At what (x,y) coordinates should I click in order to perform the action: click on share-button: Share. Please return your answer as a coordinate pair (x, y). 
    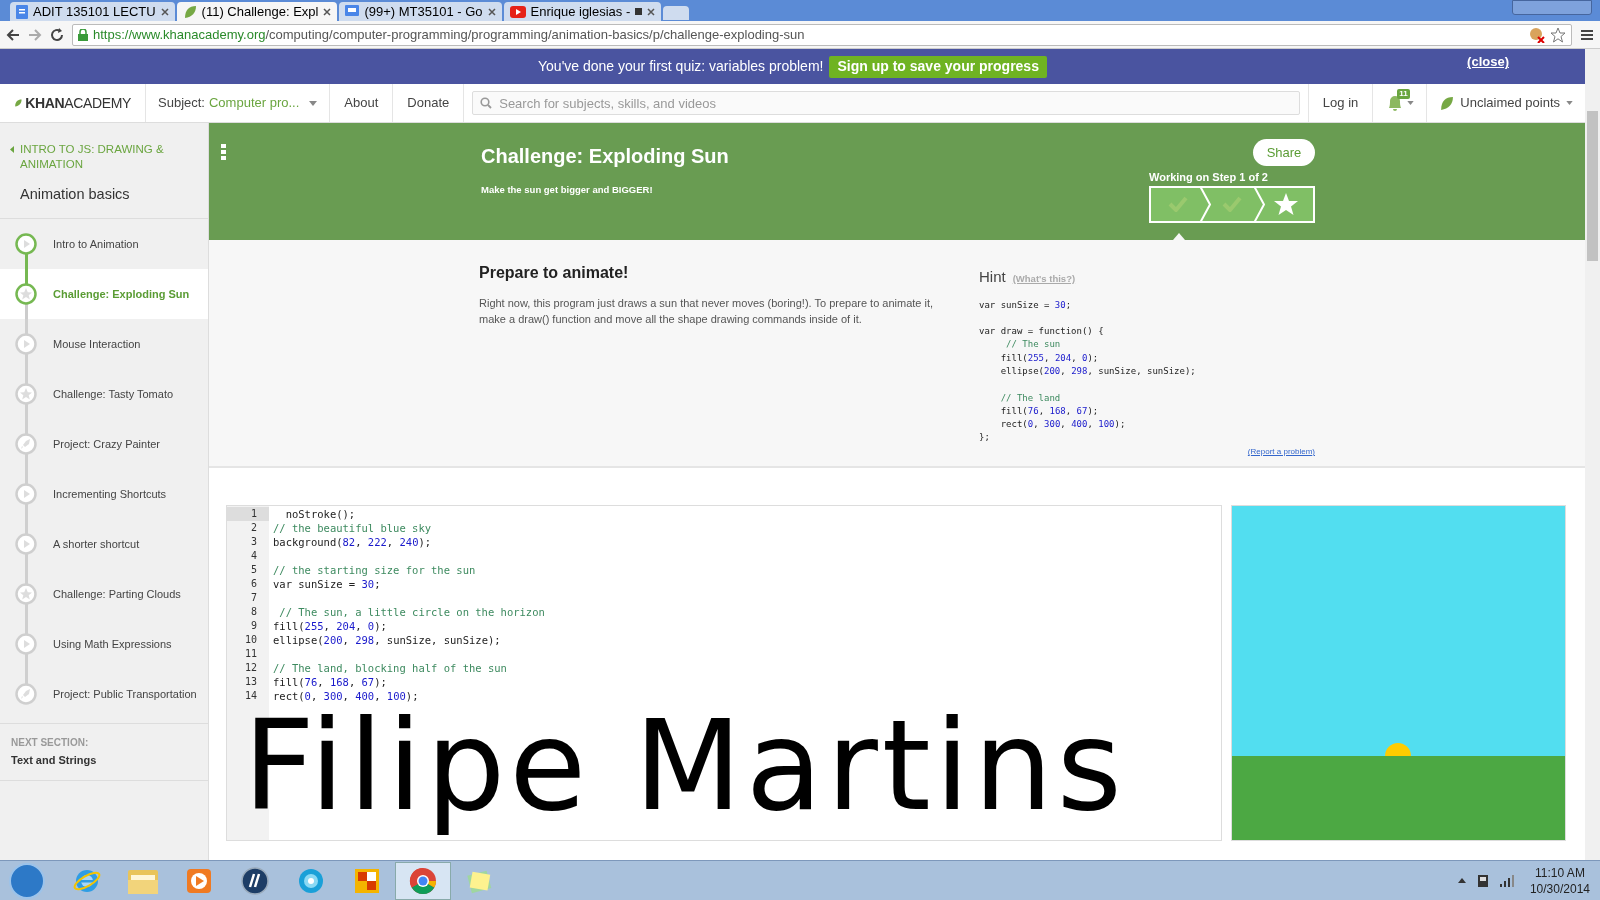
    Looking at the image, I should click on (1284, 152).